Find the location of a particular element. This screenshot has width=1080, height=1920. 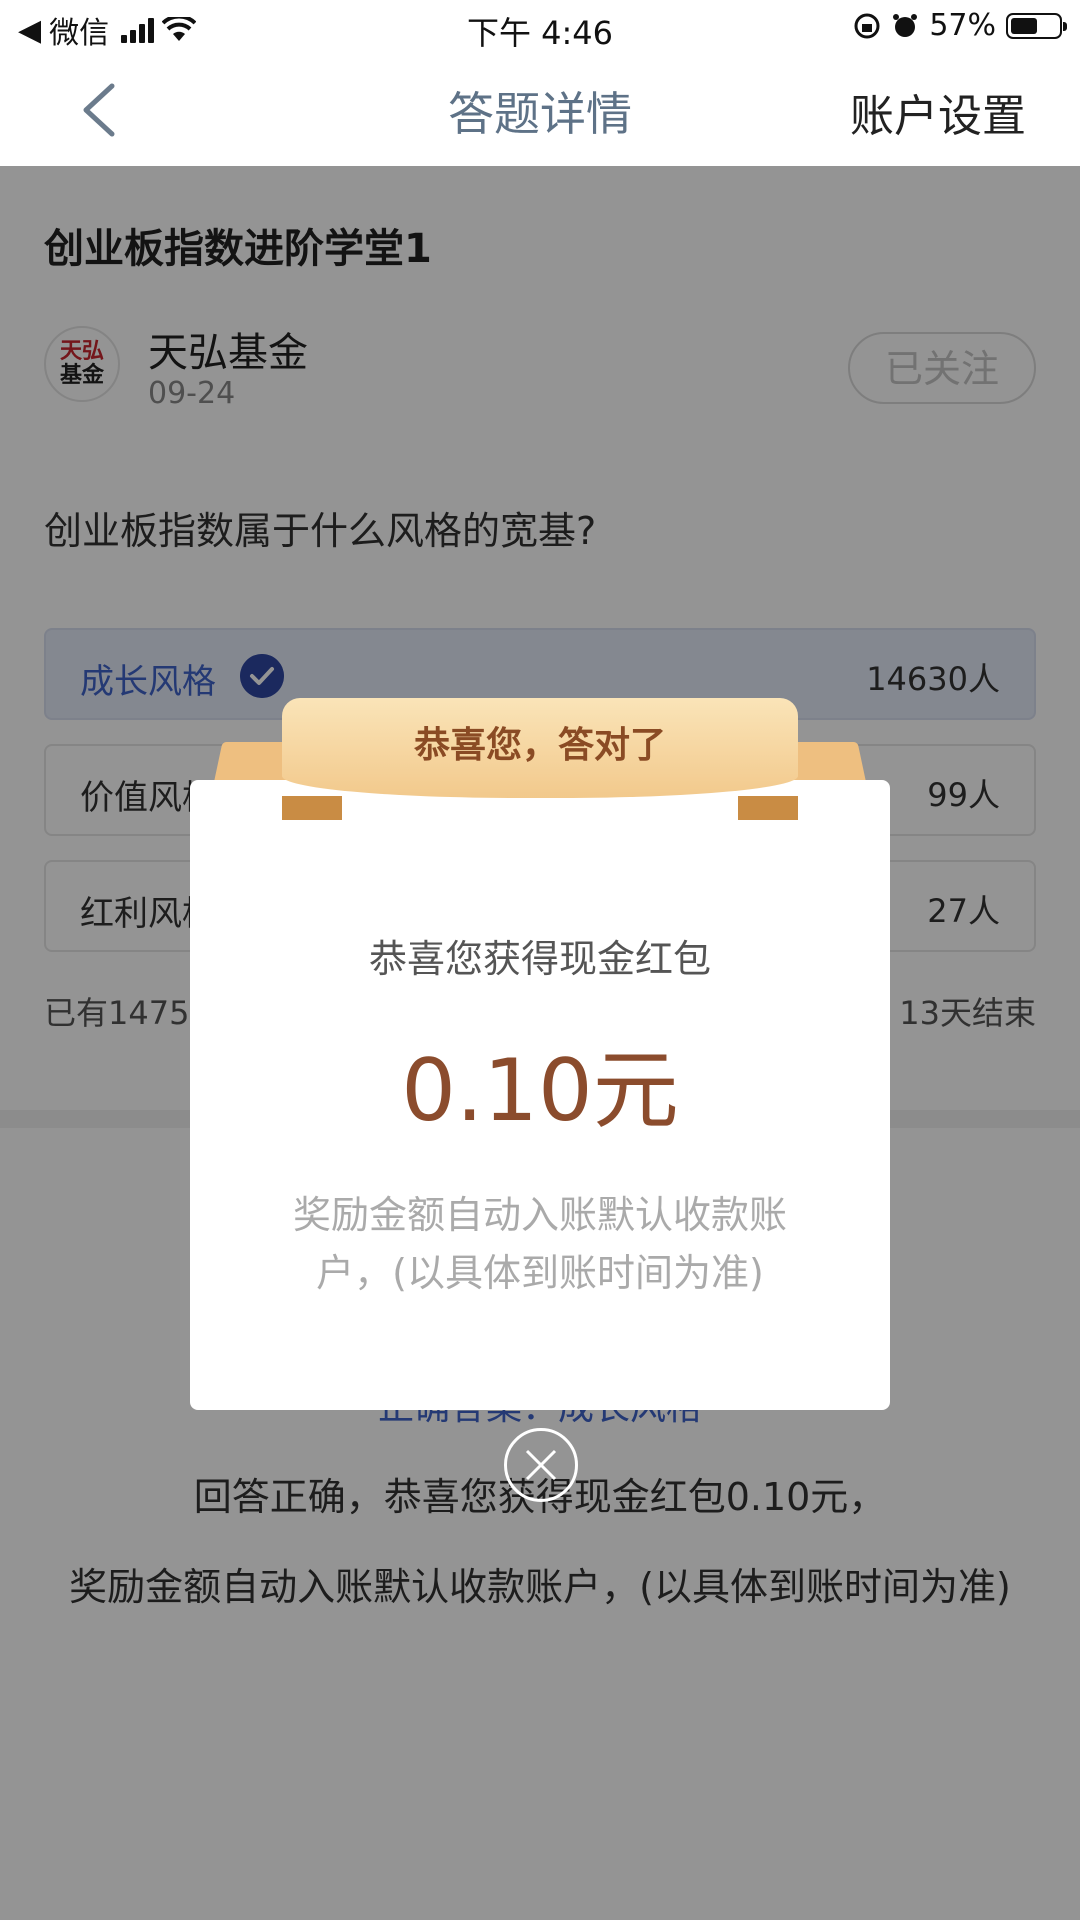

battery-icon is located at coordinates (1036, 25).